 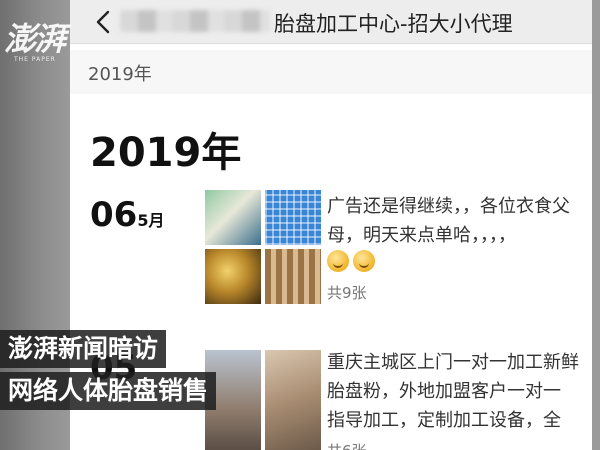 I want to click on post-day: 06, so click(x=114, y=215).